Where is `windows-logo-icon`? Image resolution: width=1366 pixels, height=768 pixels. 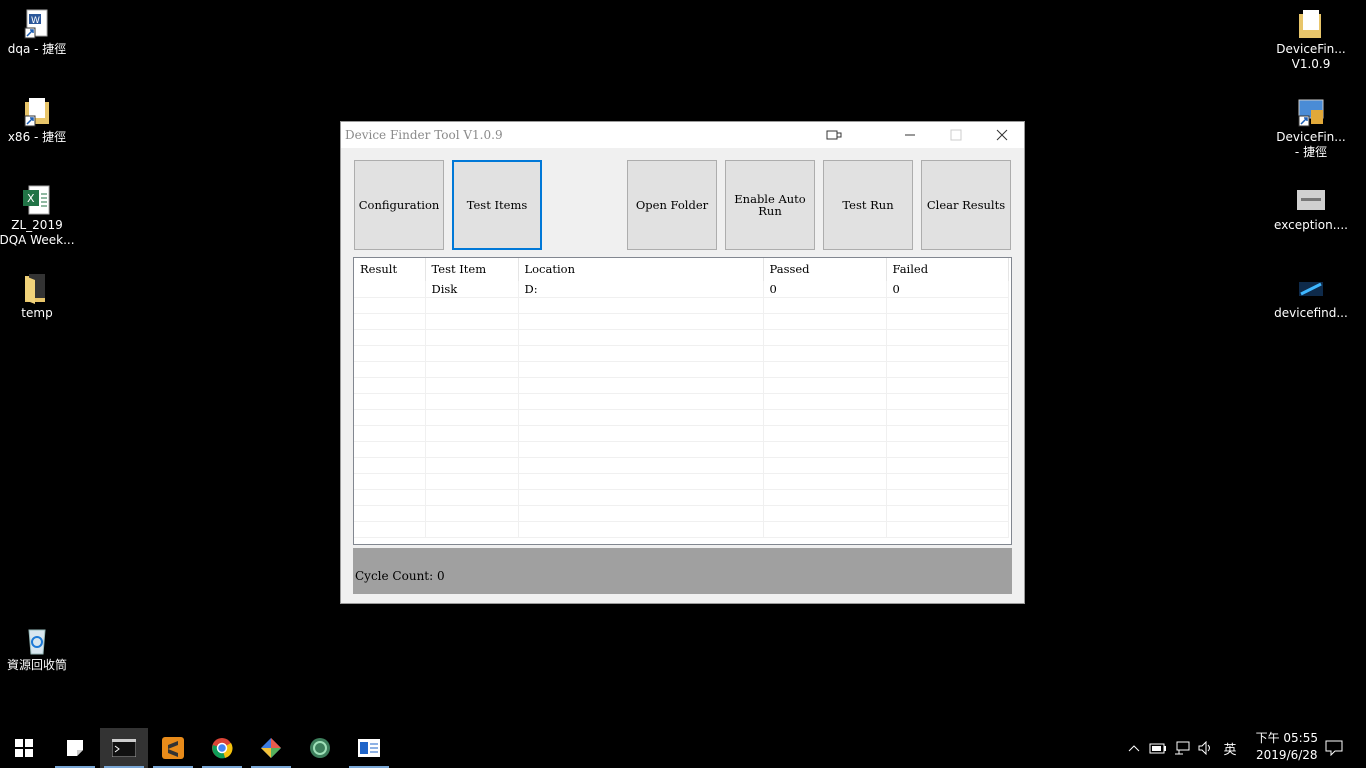 windows-logo-icon is located at coordinates (24, 748).